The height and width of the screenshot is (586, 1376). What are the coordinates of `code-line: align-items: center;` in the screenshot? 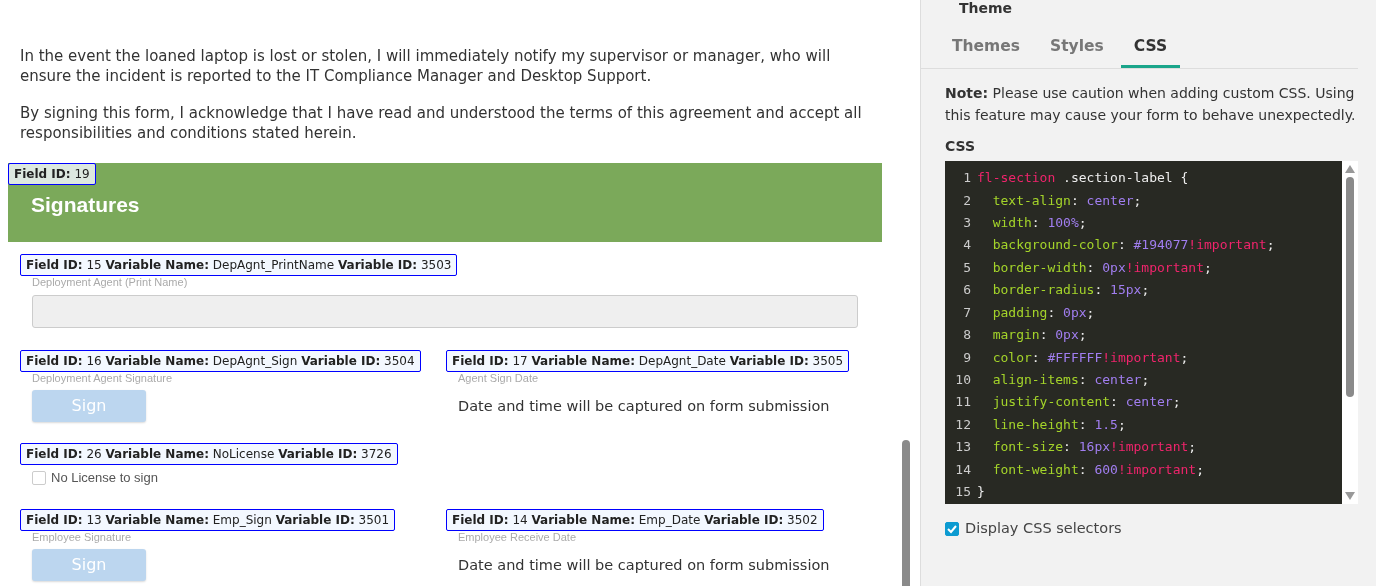 It's located at (1070, 379).